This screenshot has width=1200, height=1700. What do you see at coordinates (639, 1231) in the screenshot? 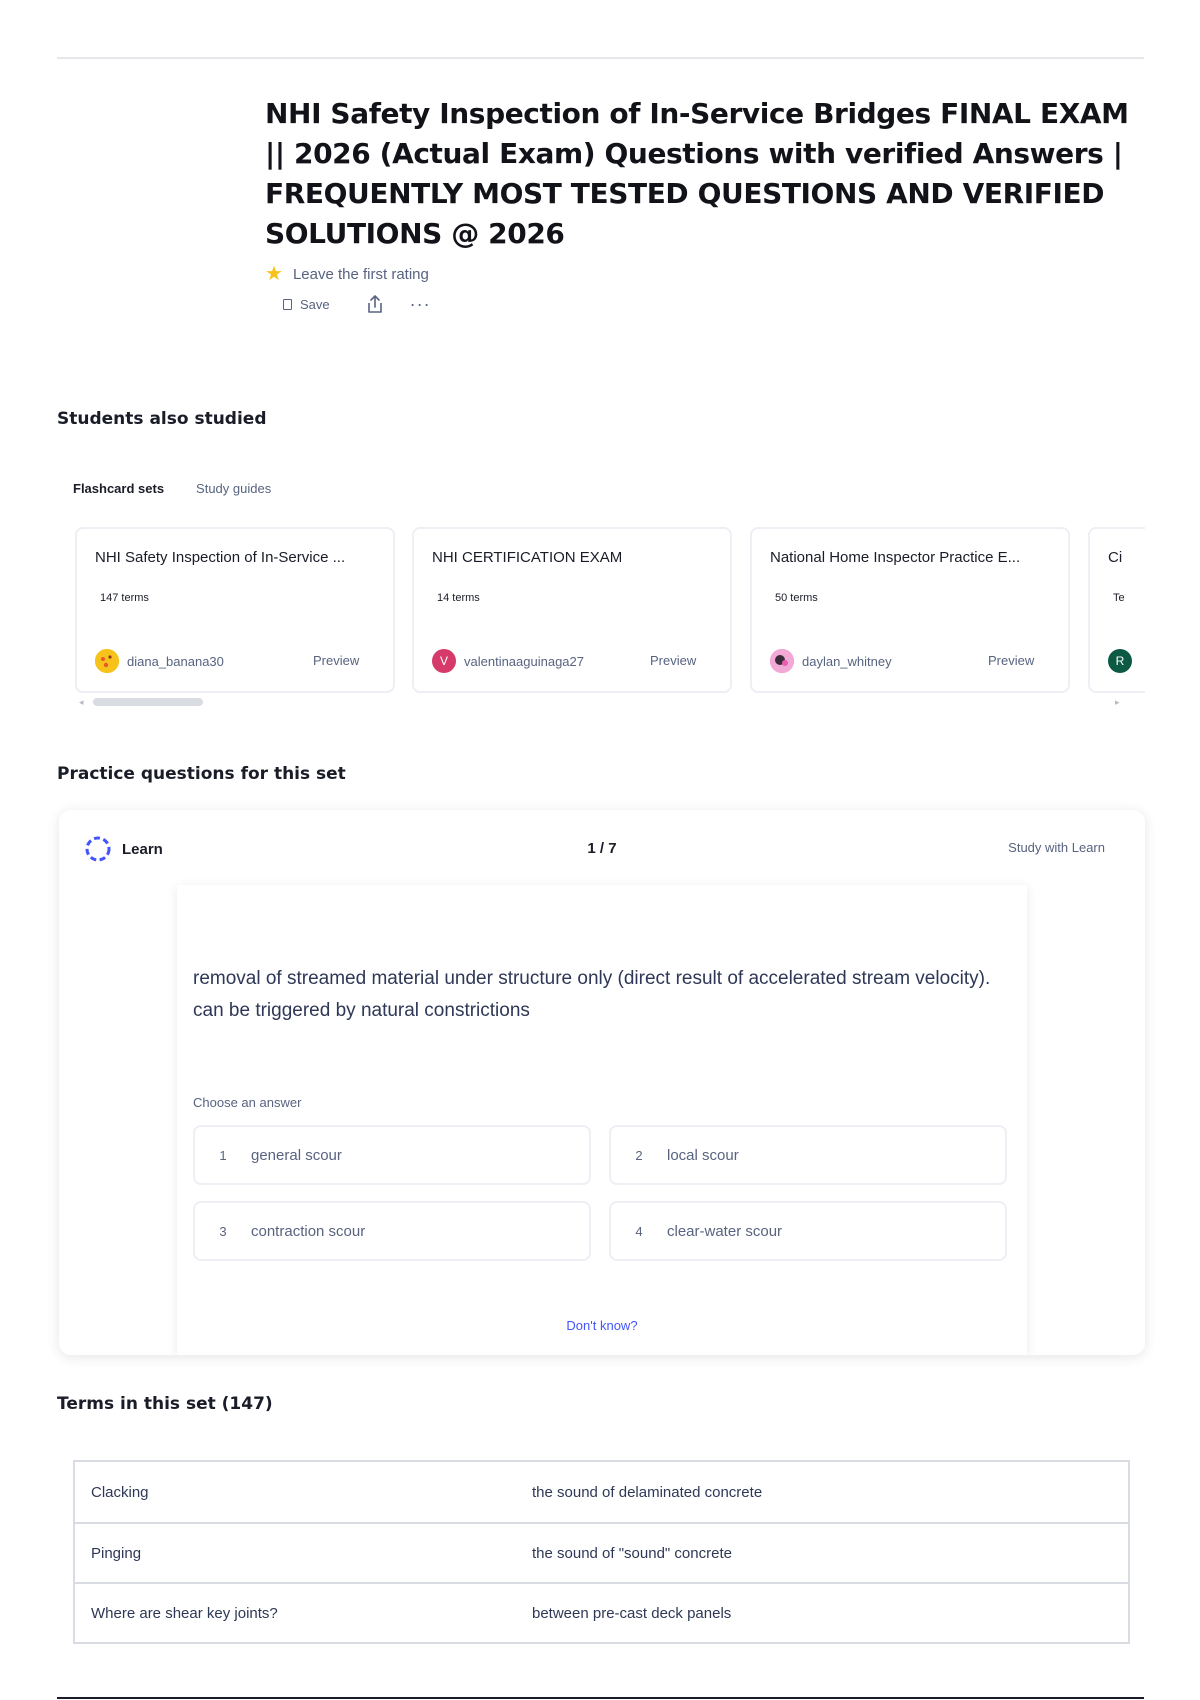
I see `option-number: 4` at bounding box center [639, 1231].